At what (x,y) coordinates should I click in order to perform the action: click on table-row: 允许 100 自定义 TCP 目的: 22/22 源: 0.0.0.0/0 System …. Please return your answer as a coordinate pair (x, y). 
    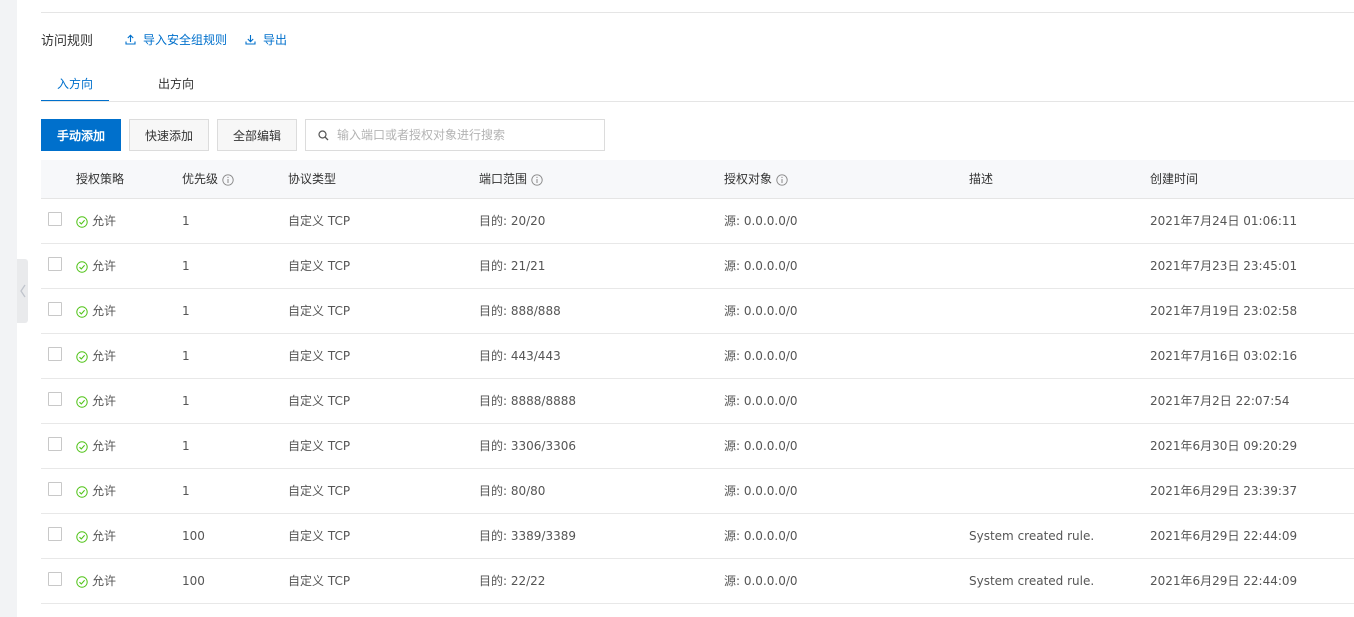
    Looking at the image, I should click on (697, 581).